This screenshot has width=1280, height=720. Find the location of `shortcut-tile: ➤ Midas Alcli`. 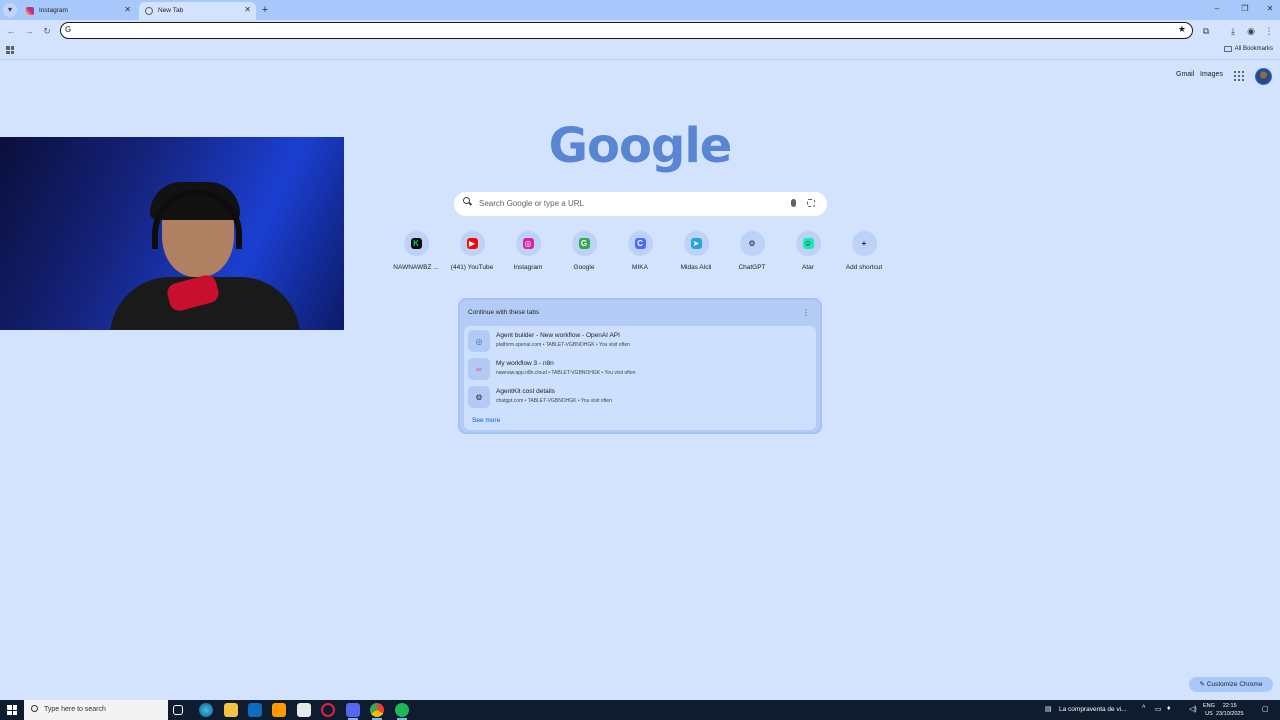

shortcut-tile: ➤ Midas Alcli is located at coordinates (696, 251).